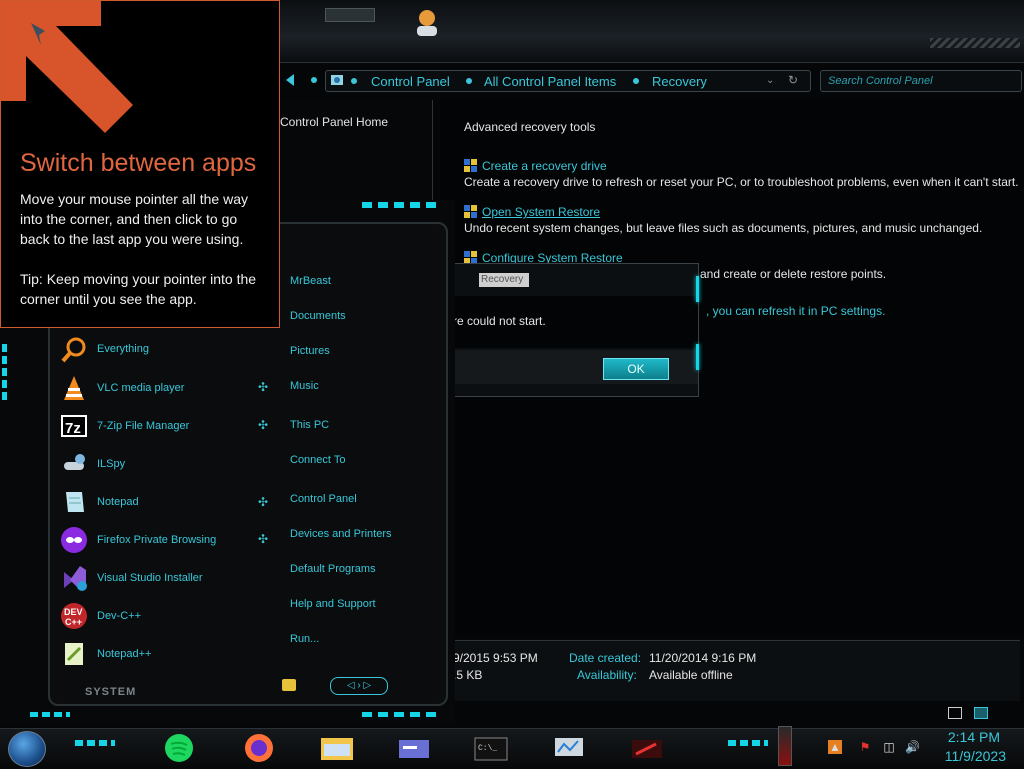 The image size is (1024, 769). I want to click on file-explorer-icon, so click(337, 748).